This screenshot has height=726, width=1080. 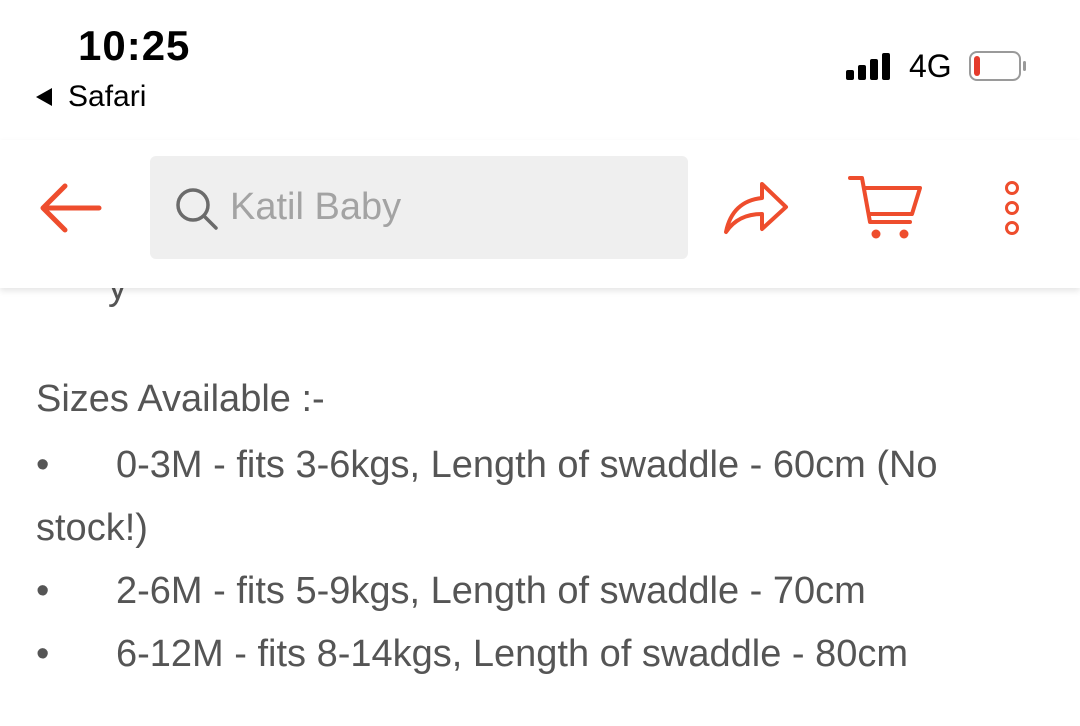 What do you see at coordinates (868, 66) in the screenshot?
I see `signal-strength-icon` at bounding box center [868, 66].